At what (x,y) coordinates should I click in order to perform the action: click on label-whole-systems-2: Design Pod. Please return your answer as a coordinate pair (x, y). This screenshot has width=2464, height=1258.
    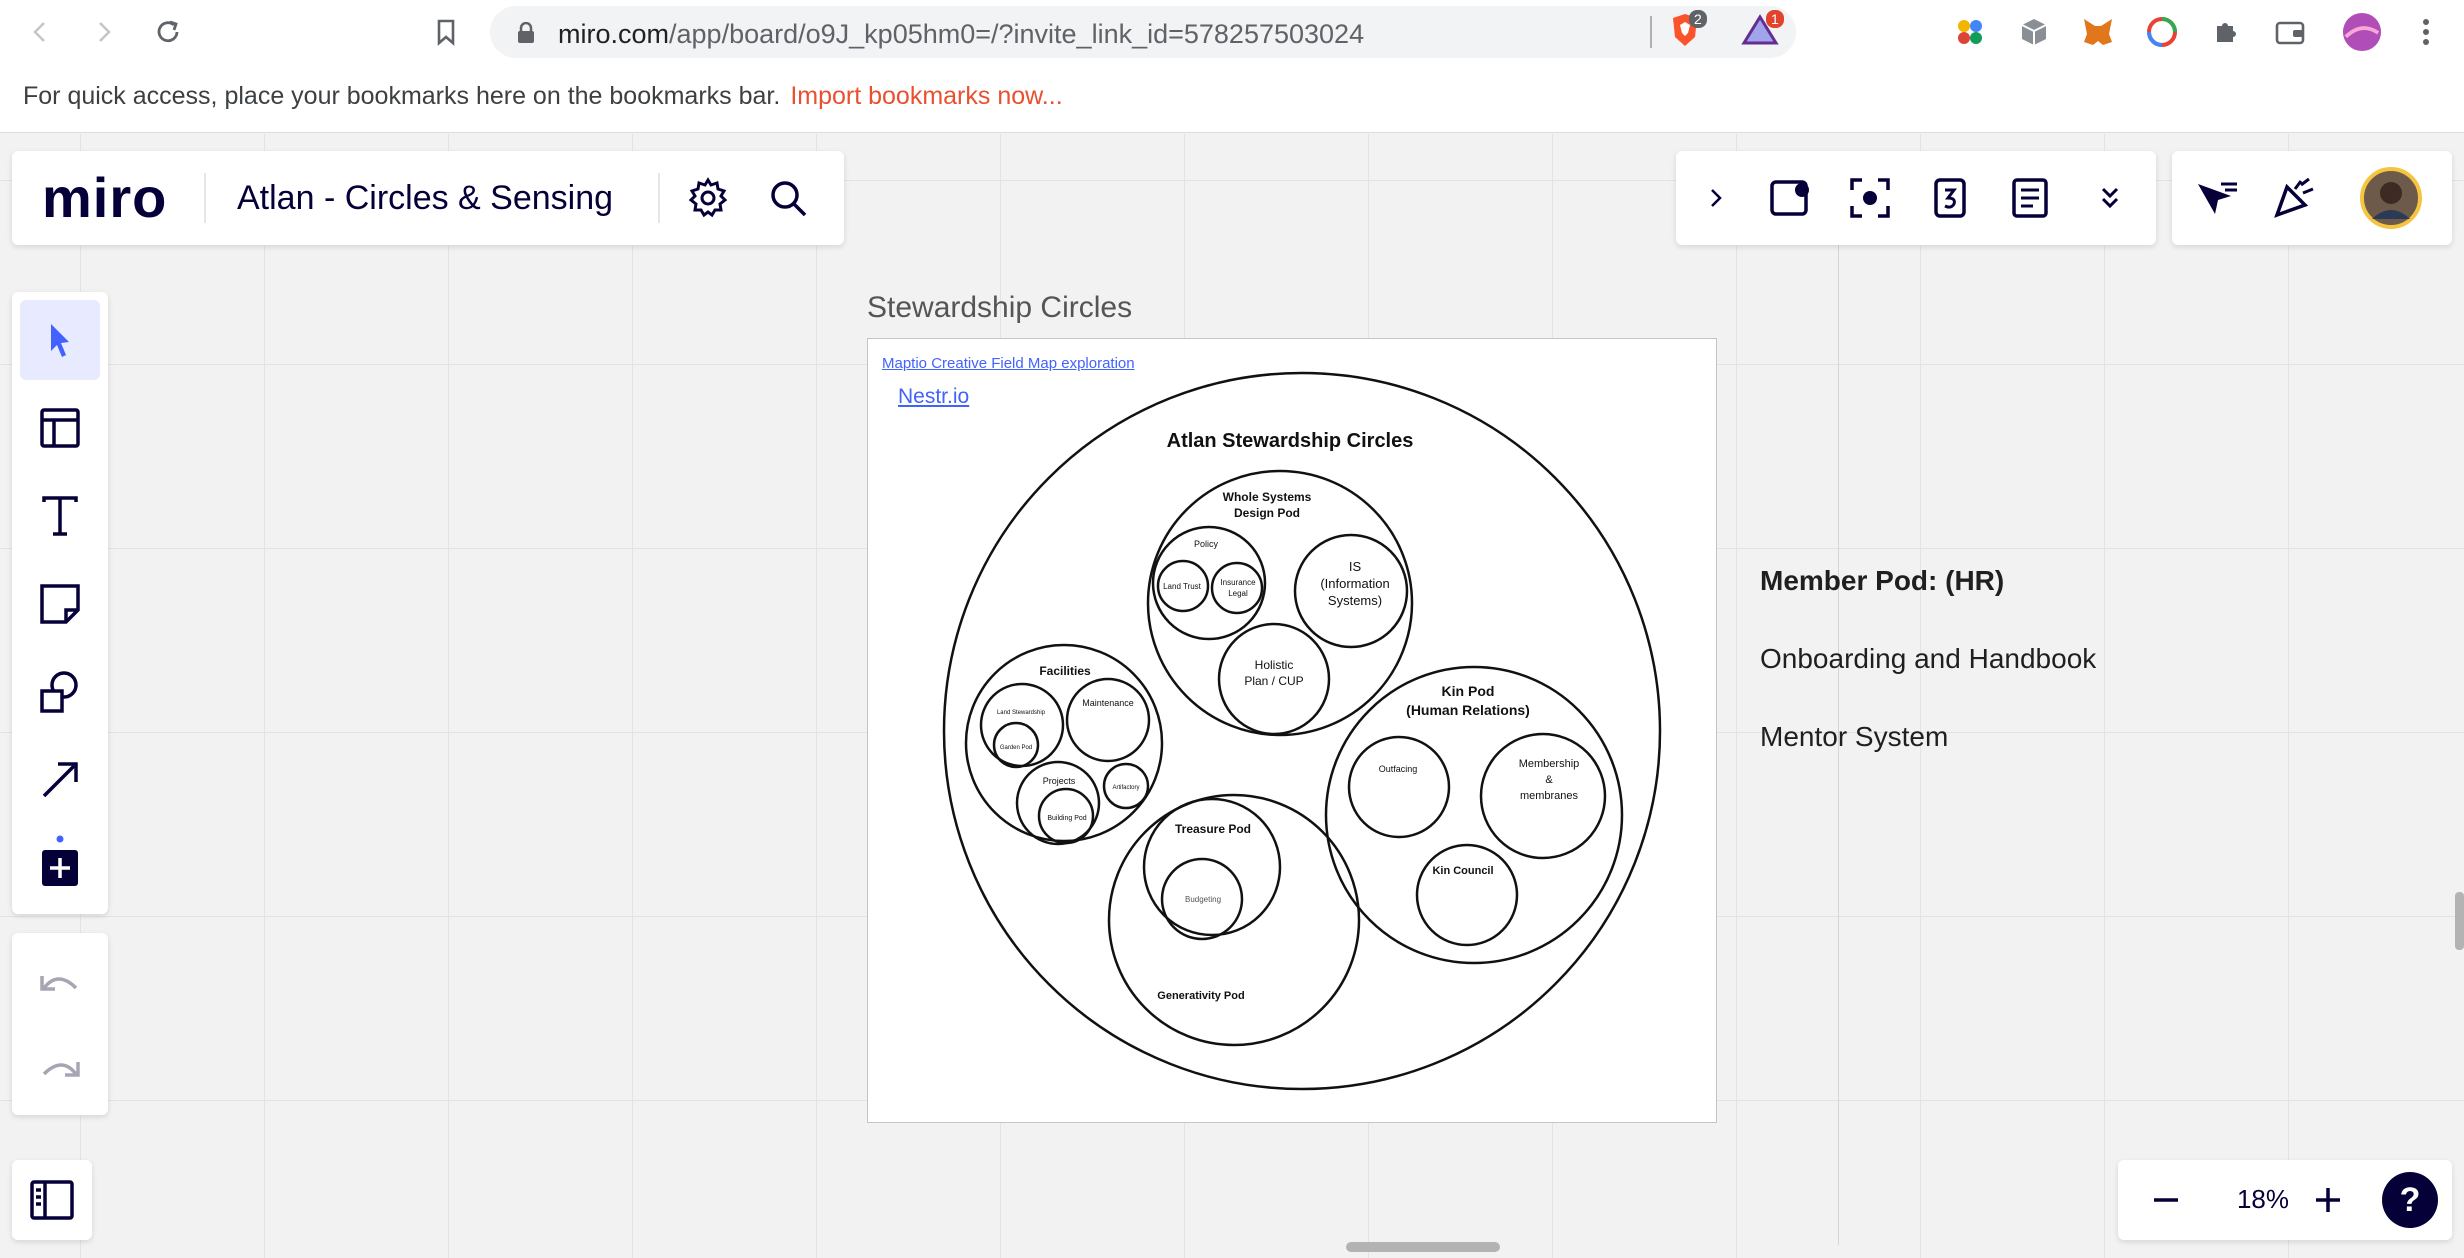
    Looking at the image, I should click on (1267, 513).